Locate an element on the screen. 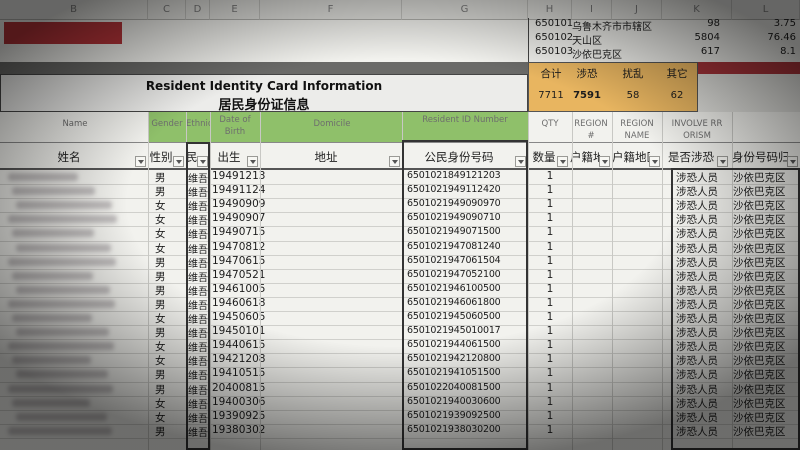 Image resolution: width=800 pixels, height=450 pixels. header-ethnic-en: Ethnicit is located at coordinates (198, 124).